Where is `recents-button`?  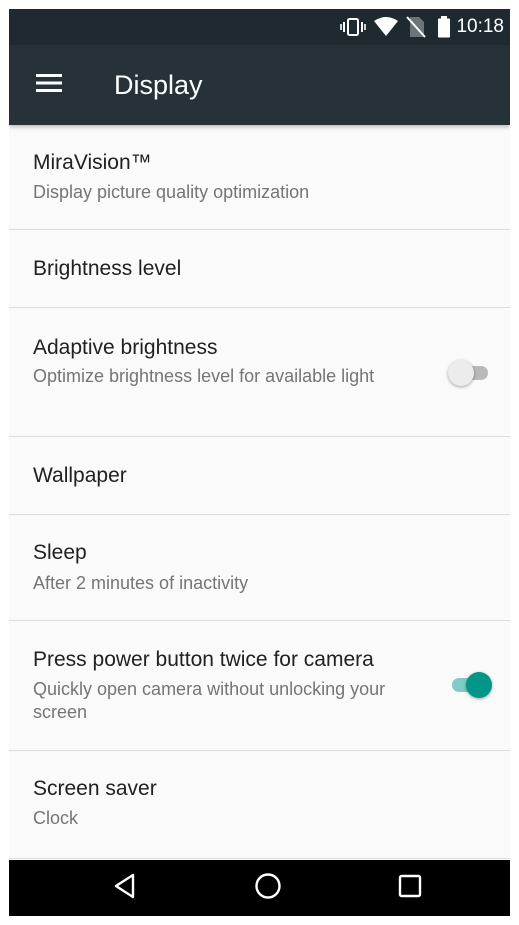
recents-button is located at coordinates (410, 888).